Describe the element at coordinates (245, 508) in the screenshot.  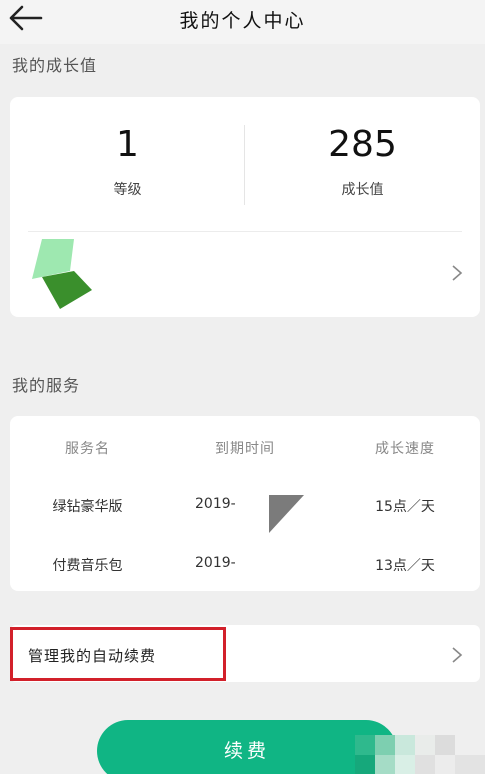
I see `table-row: 绿钻豪华版 2019- 15点／天` at that location.